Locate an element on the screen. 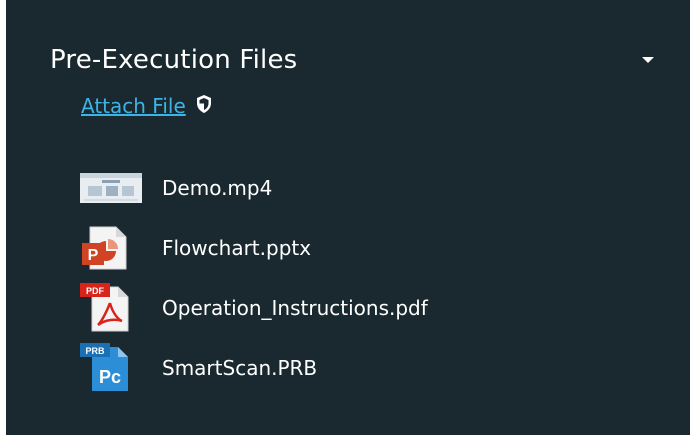  file-name: SmartScan.PRB is located at coordinates (240, 368).